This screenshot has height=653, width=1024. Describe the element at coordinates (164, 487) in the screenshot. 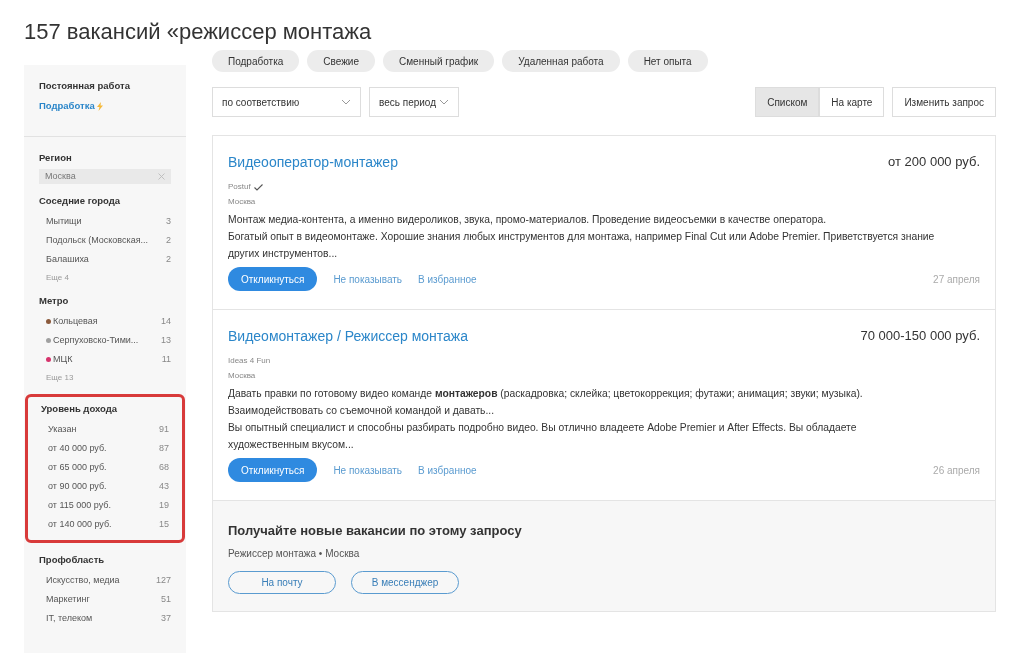

I see `item-count: 43` at that location.